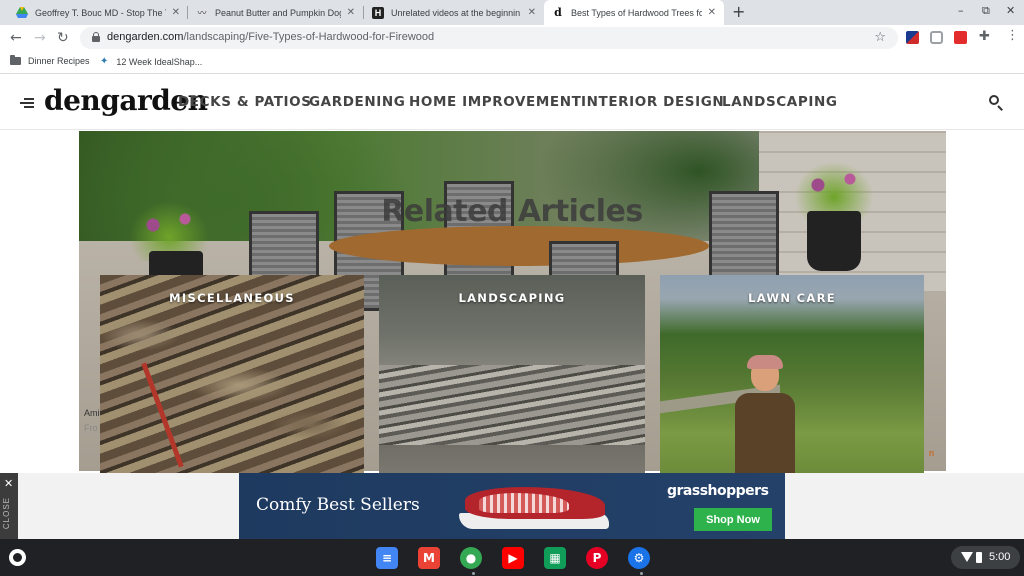  Describe the element at coordinates (555, 558) in the screenshot. I see `sheets-icon: ▦` at that location.